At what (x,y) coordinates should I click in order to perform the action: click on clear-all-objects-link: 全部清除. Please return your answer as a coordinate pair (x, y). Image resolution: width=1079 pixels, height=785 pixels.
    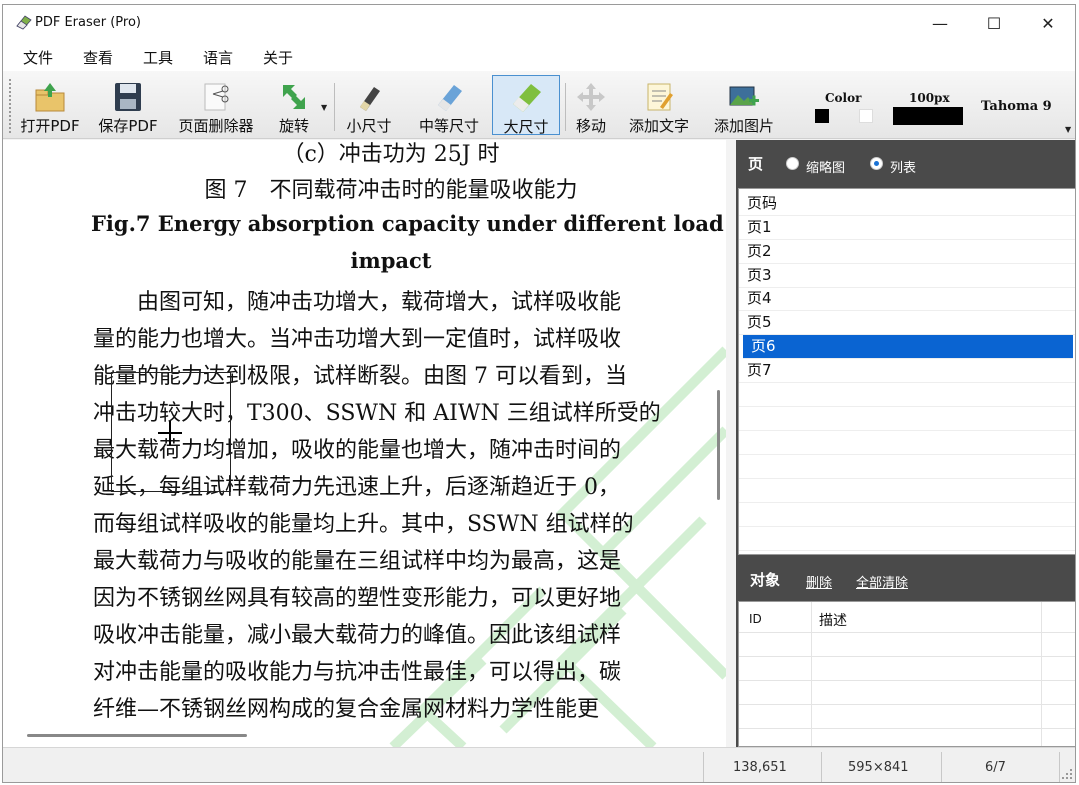
    Looking at the image, I should click on (882, 581).